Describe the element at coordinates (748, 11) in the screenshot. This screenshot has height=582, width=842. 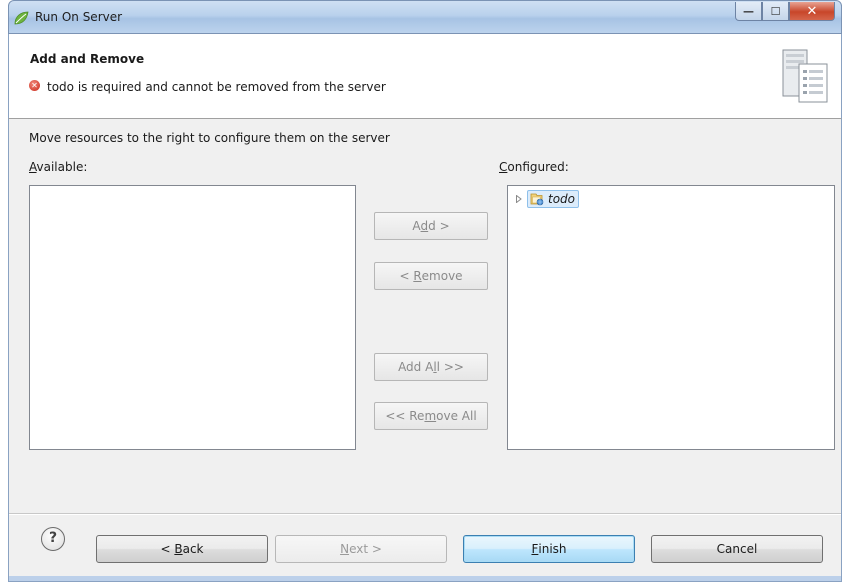
I see `minimize-button: —` at that location.